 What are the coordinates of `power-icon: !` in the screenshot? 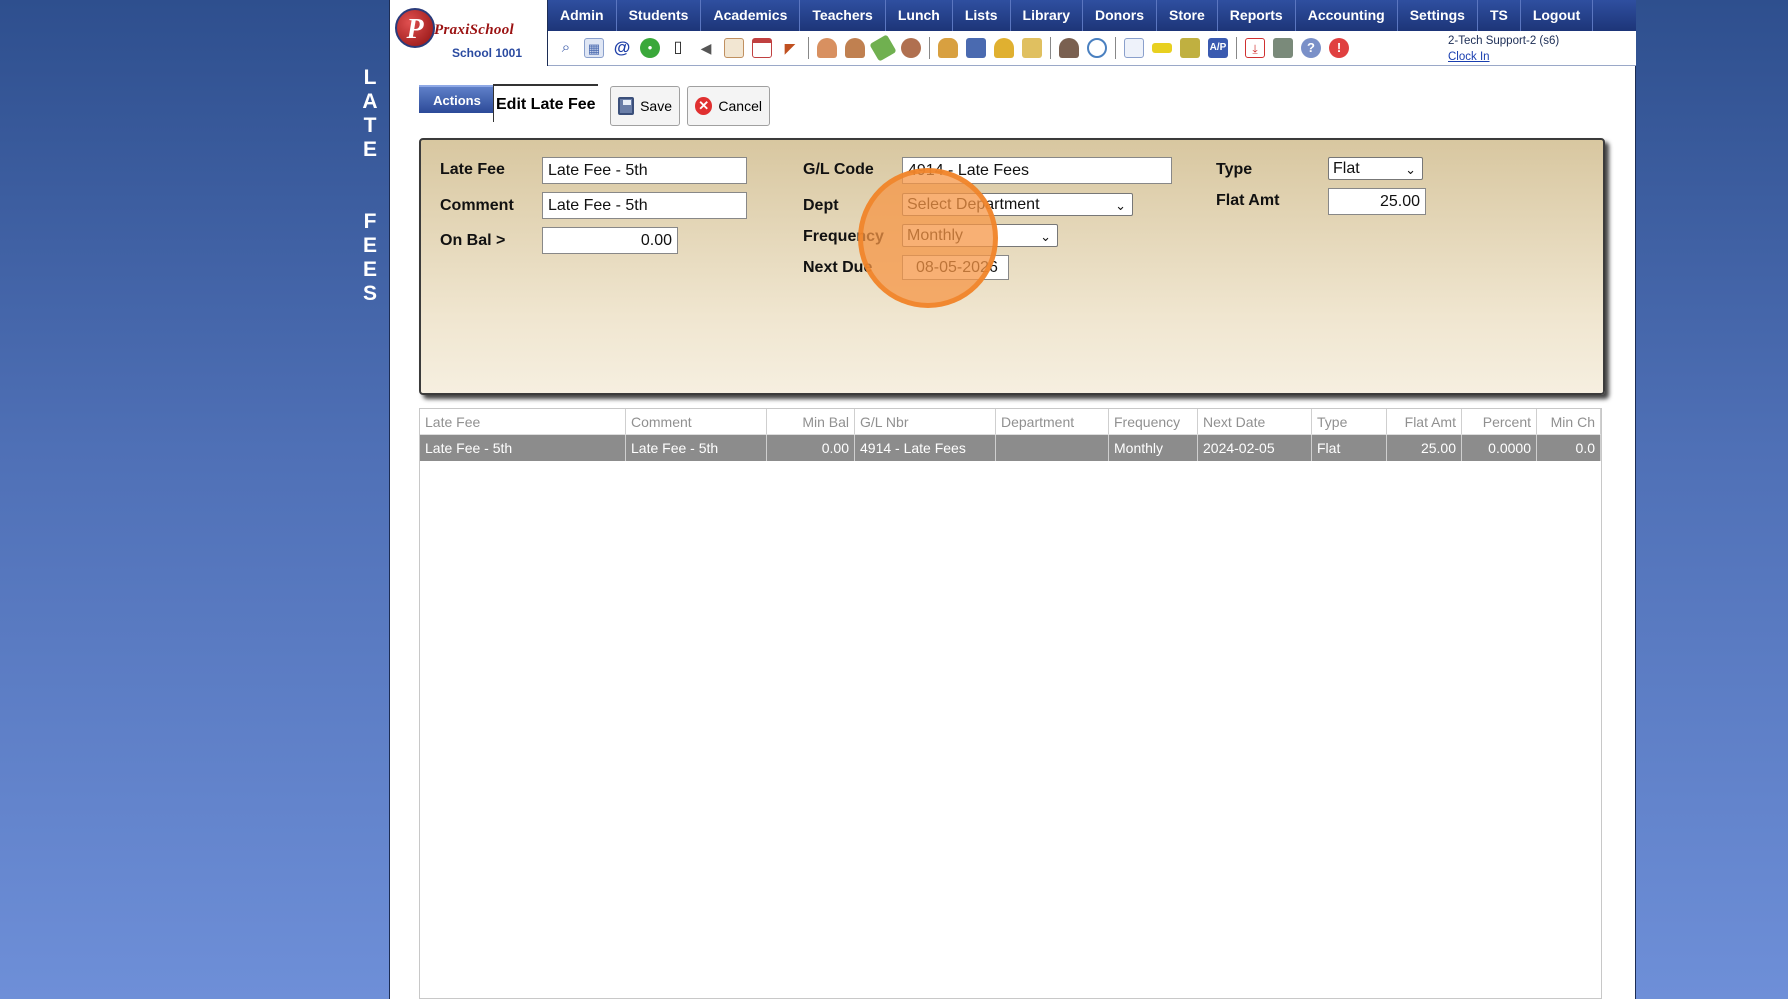 It's located at (1339, 48).